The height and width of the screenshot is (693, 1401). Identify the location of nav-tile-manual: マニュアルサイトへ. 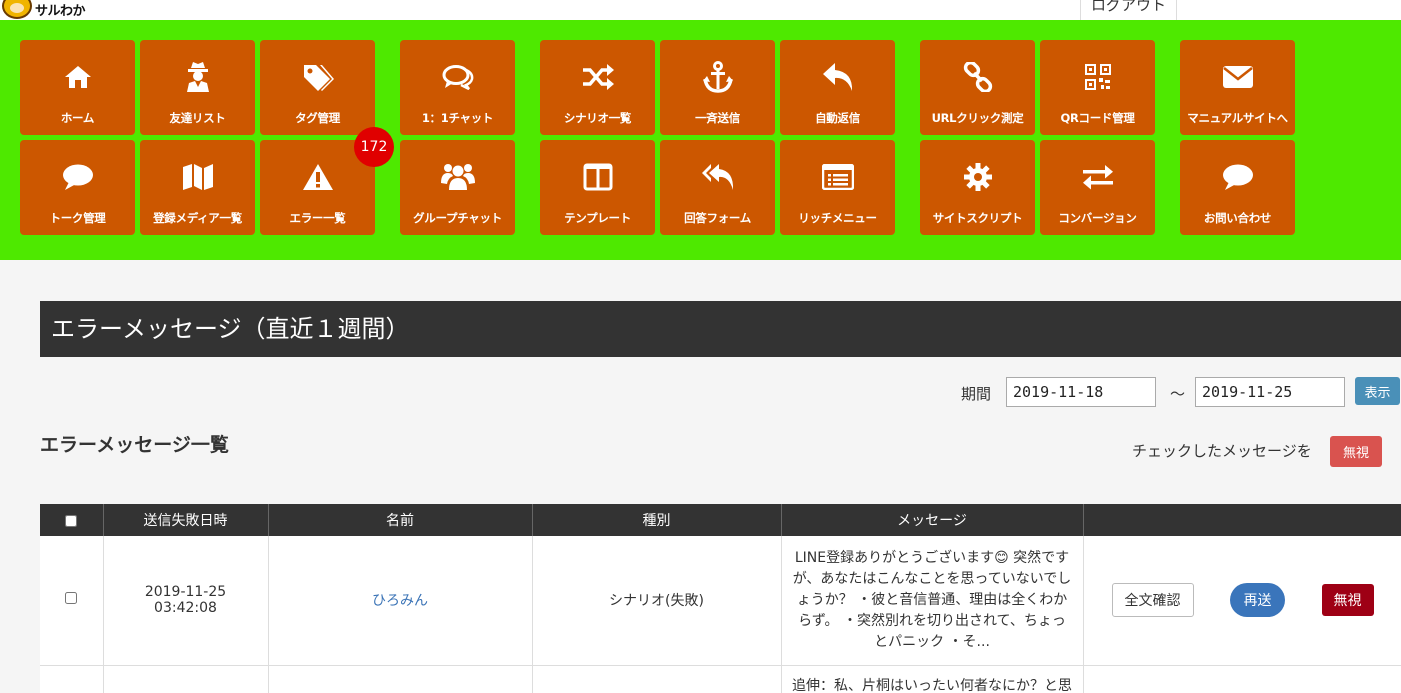
(1237, 87).